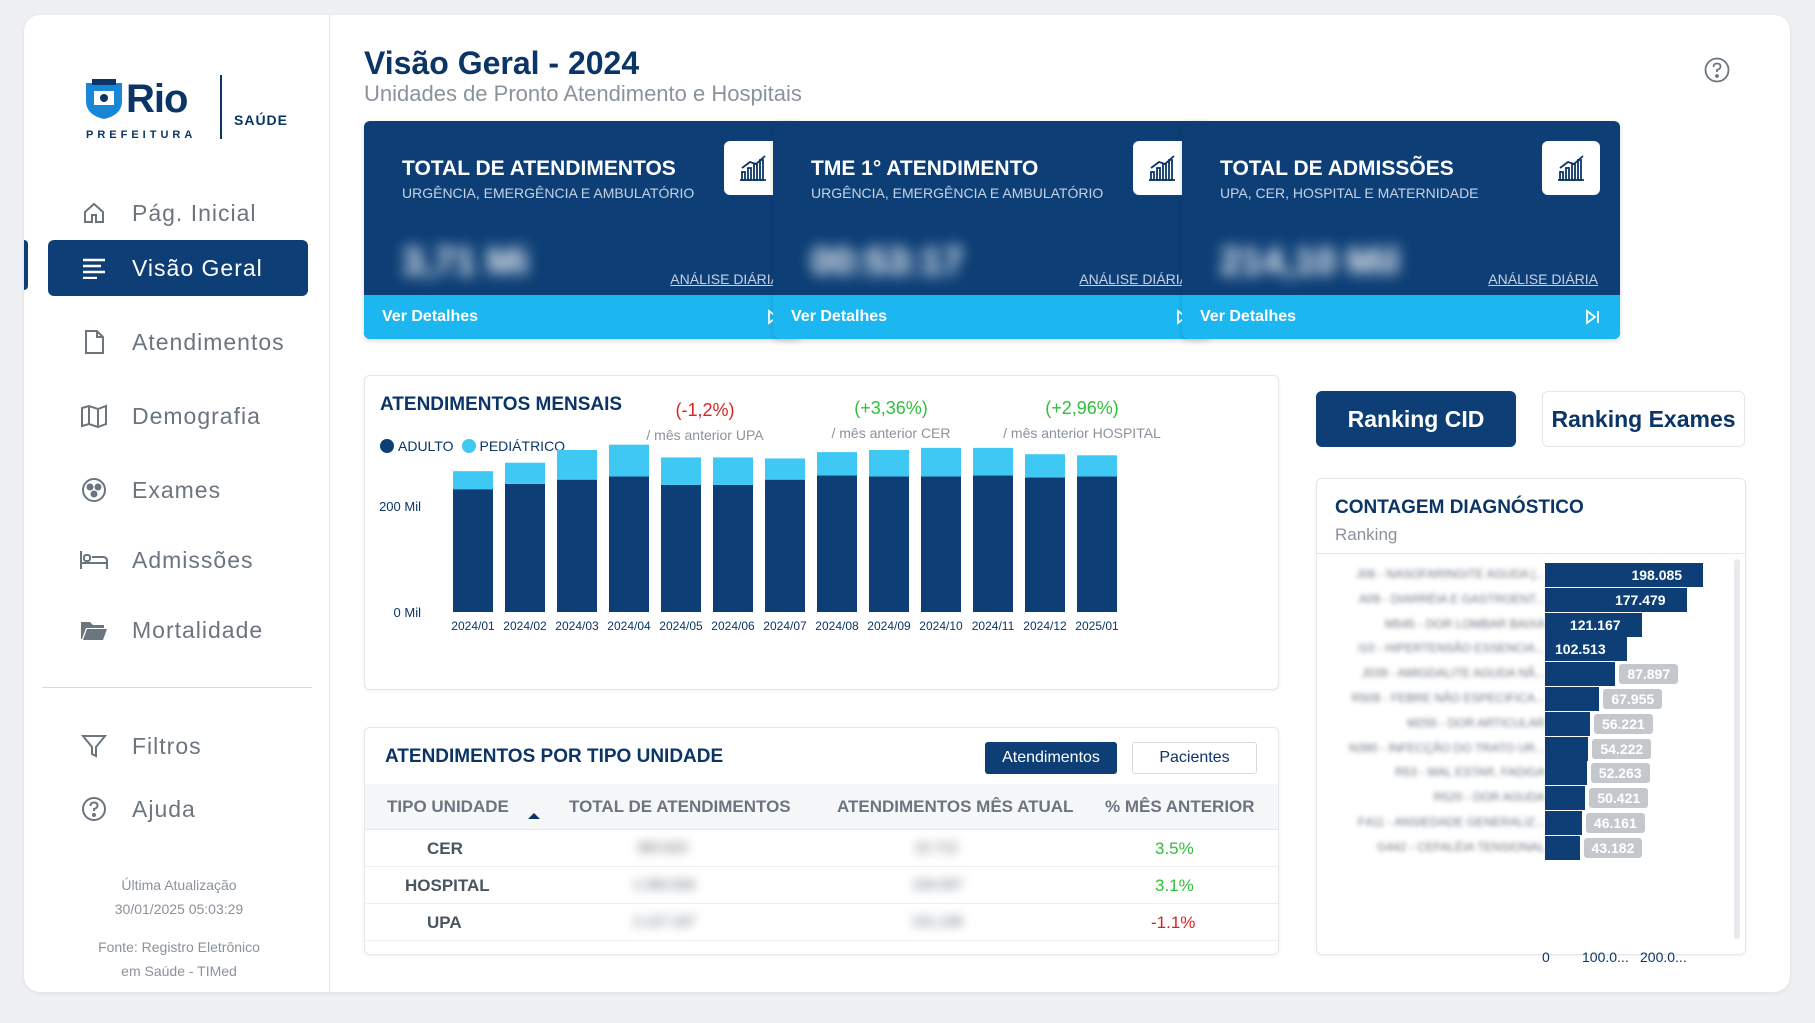 This screenshot has height=1023, width=1815. Describe the element at coordinates (821, 923) in the screenshot. I see `table-row: UPA 2.127.197 151.106 -1.1%` at that location.